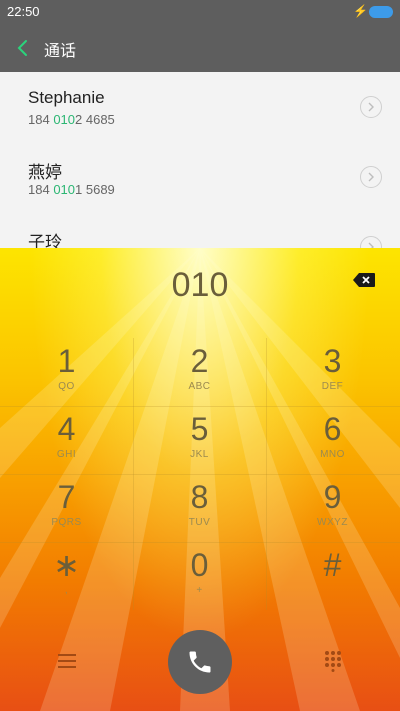  What do you see at coordinates (200, 48) in the screenshot?
I see `header: 通话` at bounding box center [200, 48].